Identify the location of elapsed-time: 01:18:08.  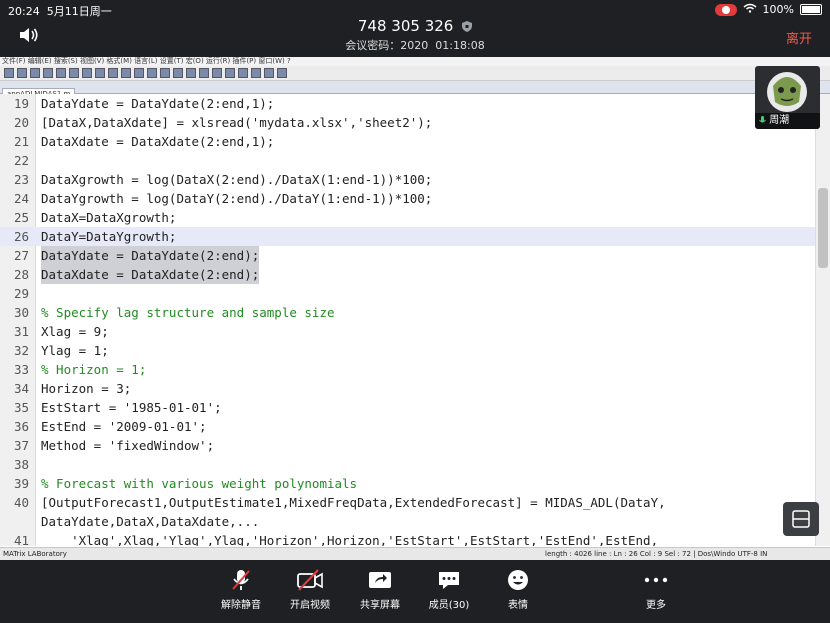
(460, 45).